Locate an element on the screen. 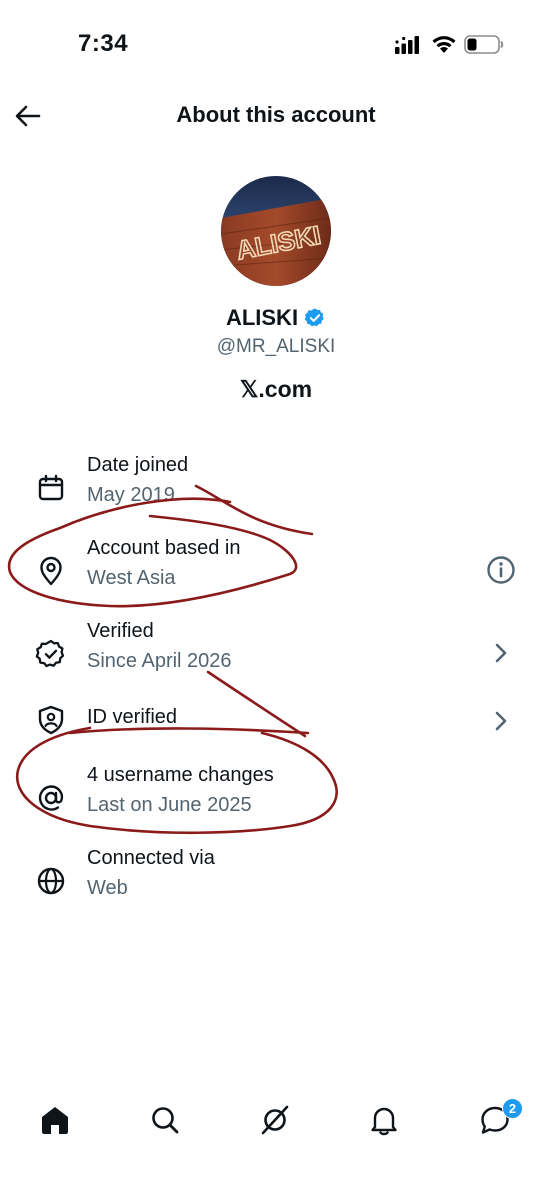 The width and height of the screenshot is (552, 1200). row-value: Since April 2026 is located at coordinates (159, 661).